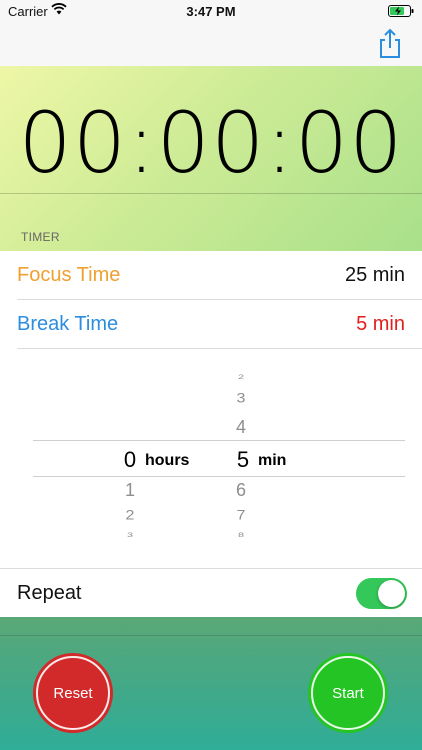  I want to click on status-bar: Carrier 3:47 PM, so click(211, 11).